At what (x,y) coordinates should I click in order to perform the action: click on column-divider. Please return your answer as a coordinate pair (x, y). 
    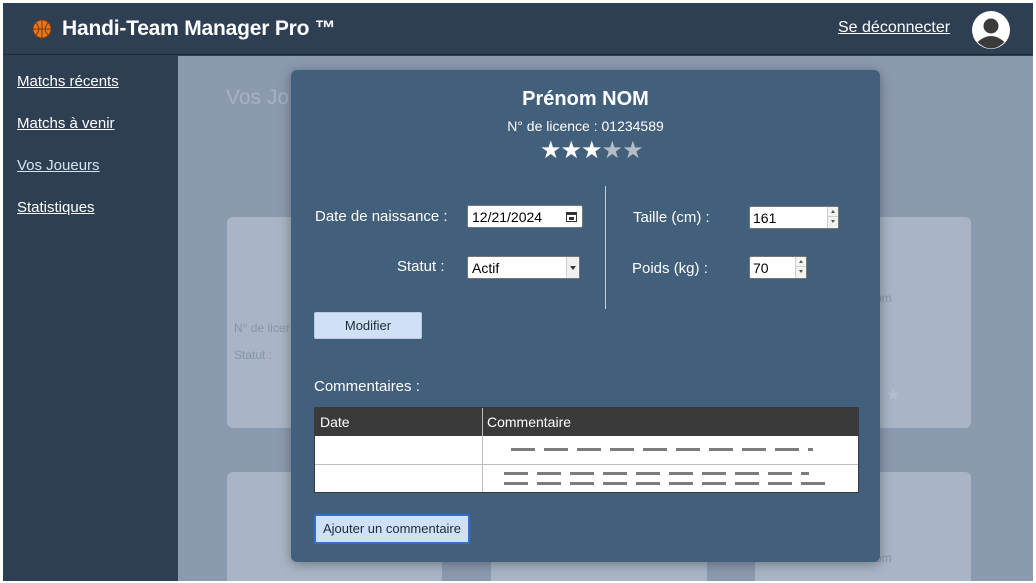
    Looking at the image, I should click on (482, 450).